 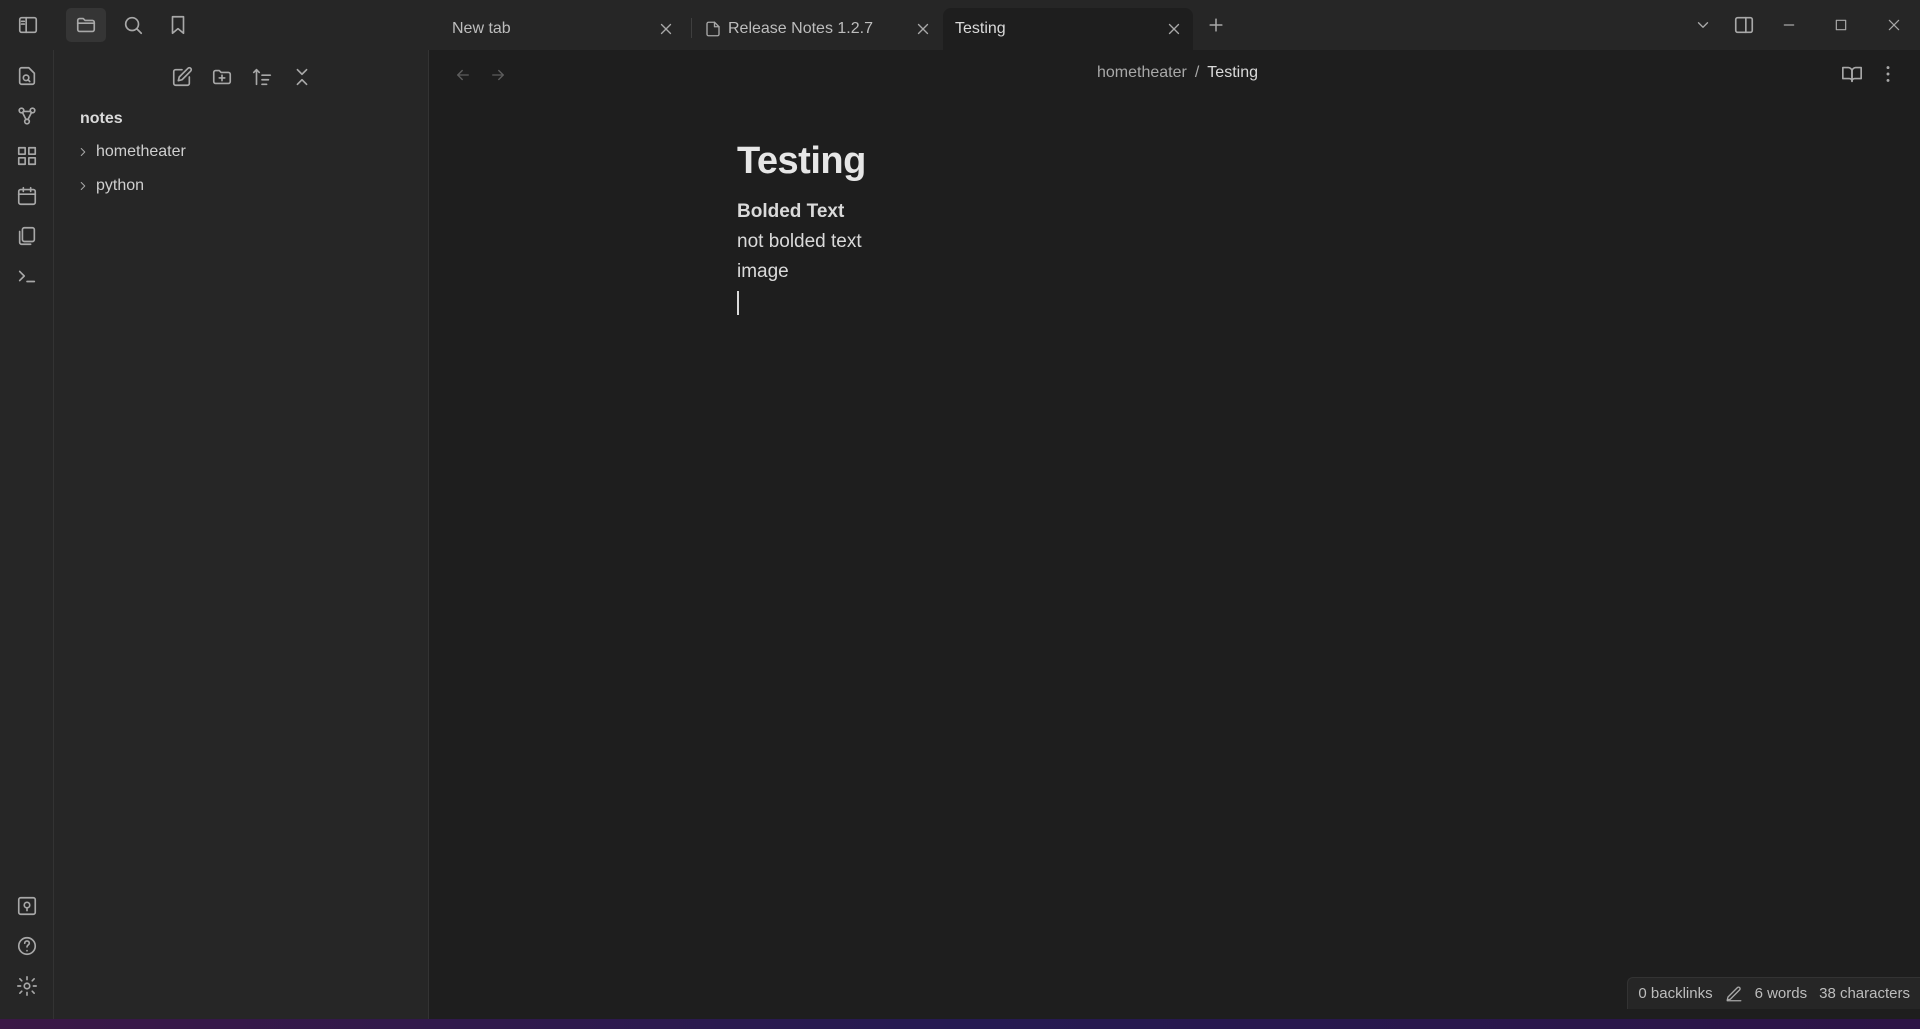 I want to click on maximize-button, so click(x=1841, y=25).